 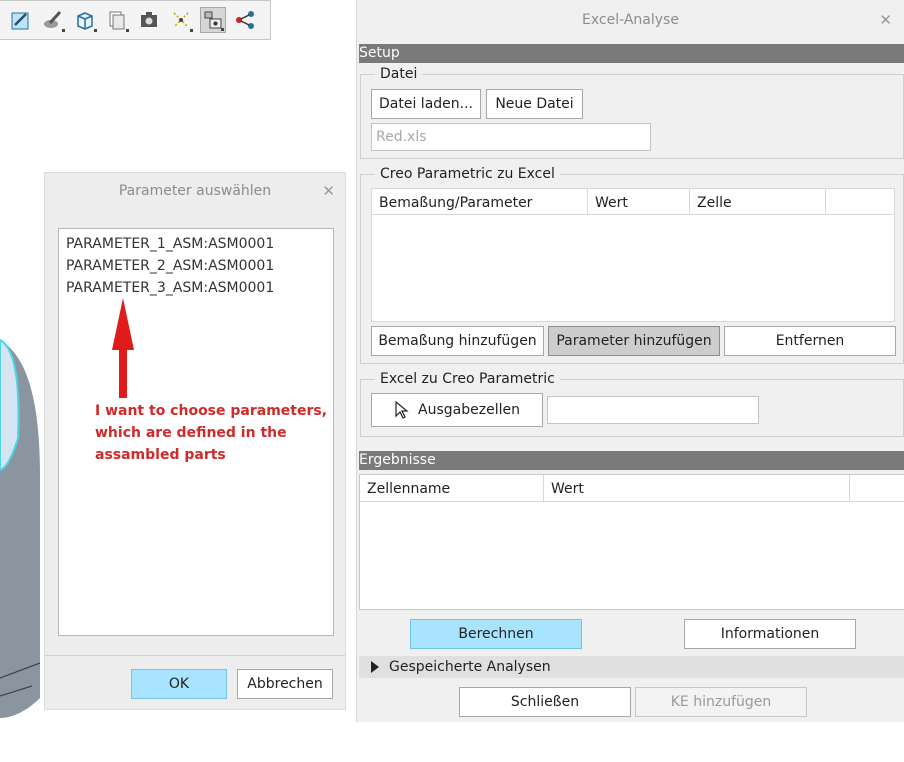 What do you see at coordinates (399, 74) in the screenshot?
I see `group-label: Datei` at bounding box center [399, 74].